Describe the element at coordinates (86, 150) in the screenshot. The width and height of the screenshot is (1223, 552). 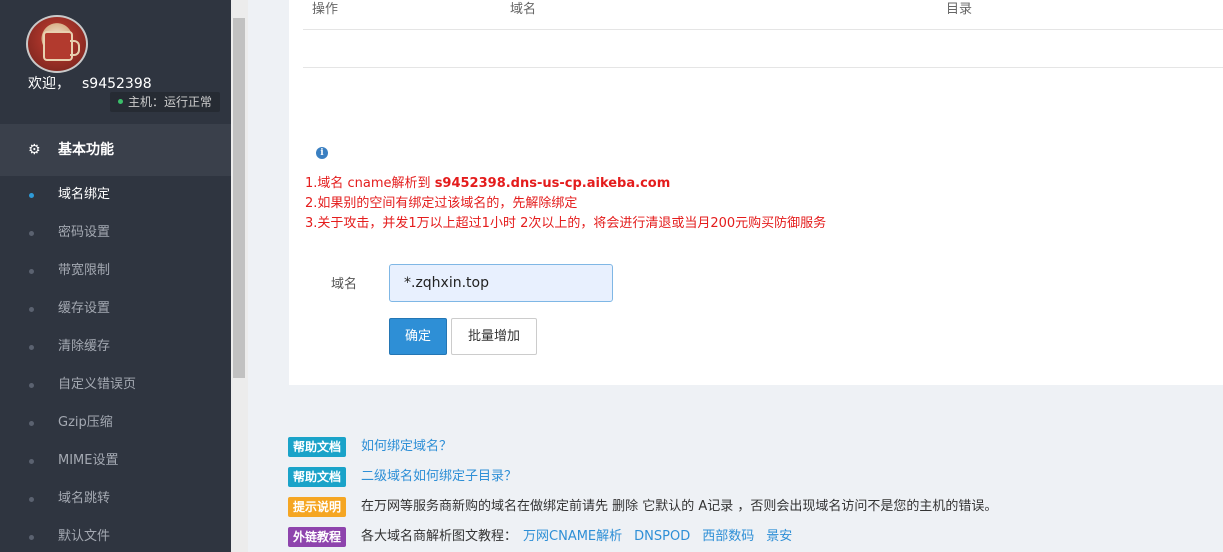
I see `section-title: 基本功能` at that location.